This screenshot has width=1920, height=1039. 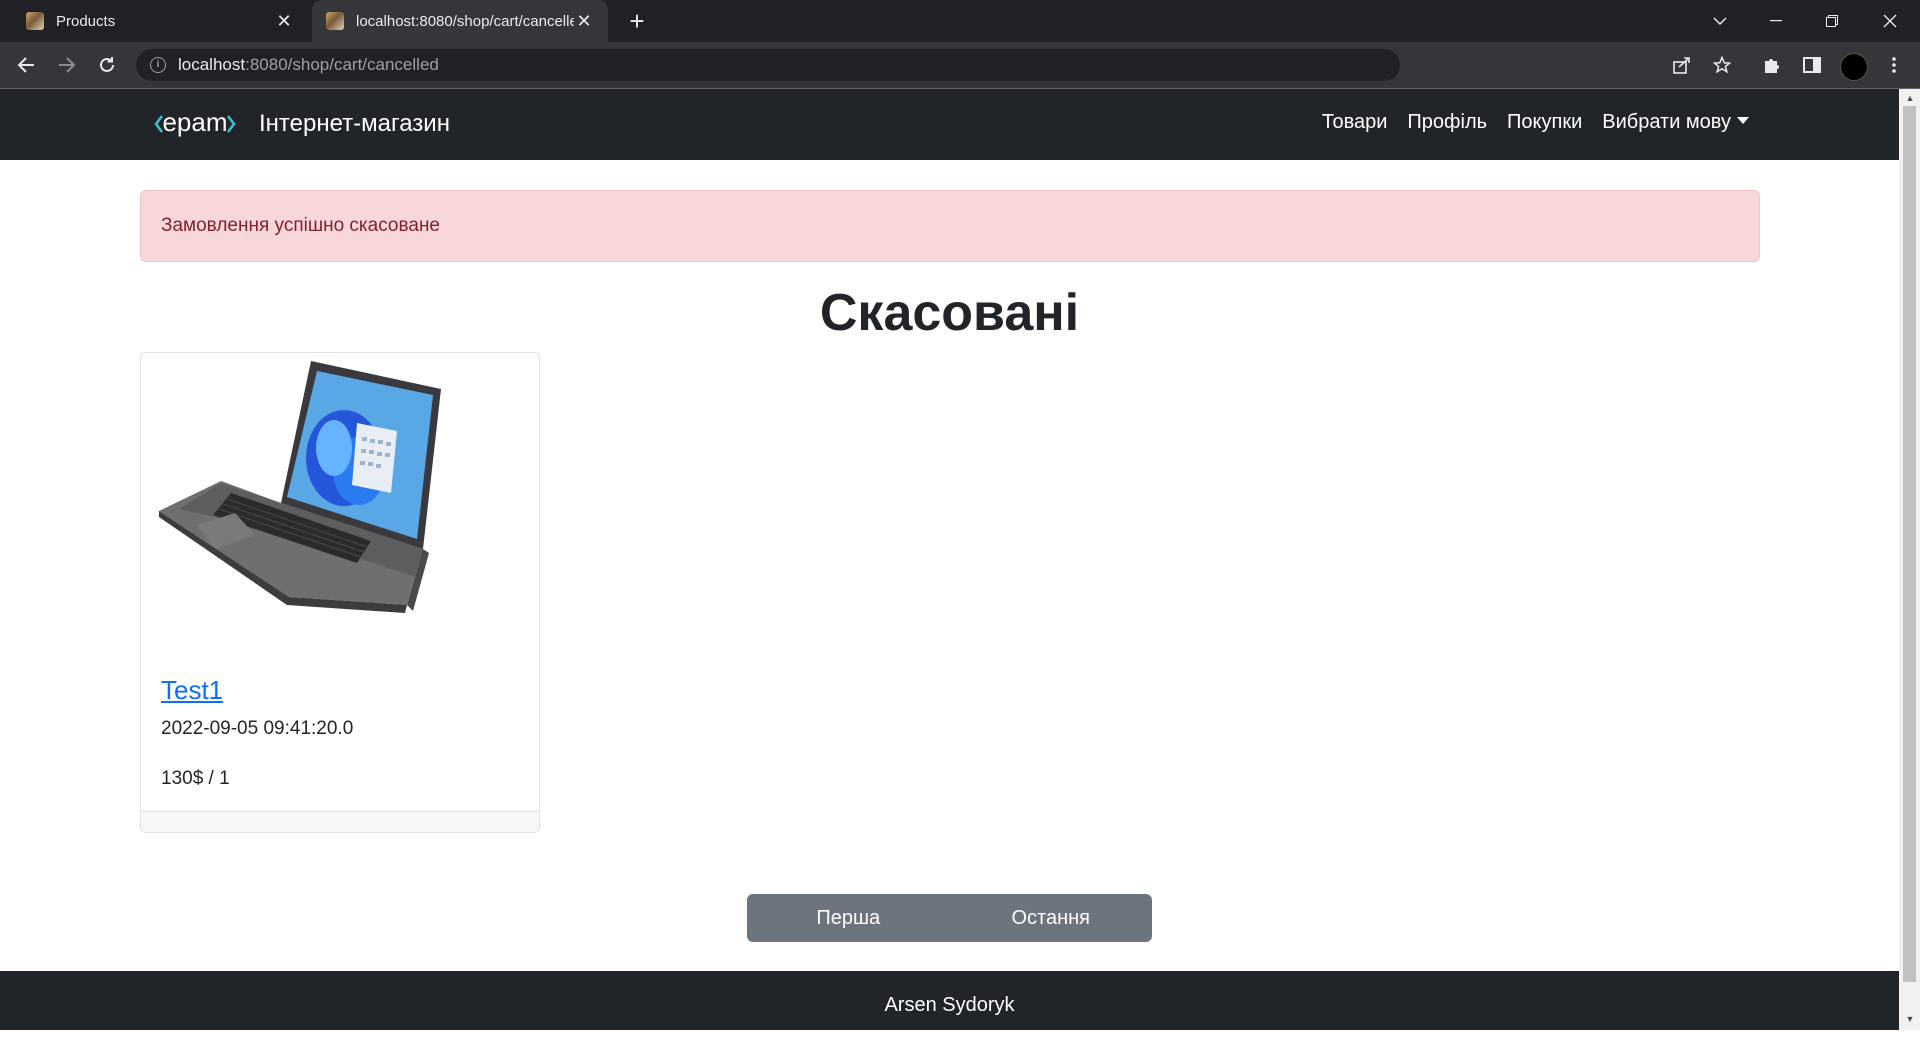 What do you see at coordinates (1910, 98) in the screenshot?
I see `scroll-up-arrow-icon: ▲` at bounding box center [1910, 98].